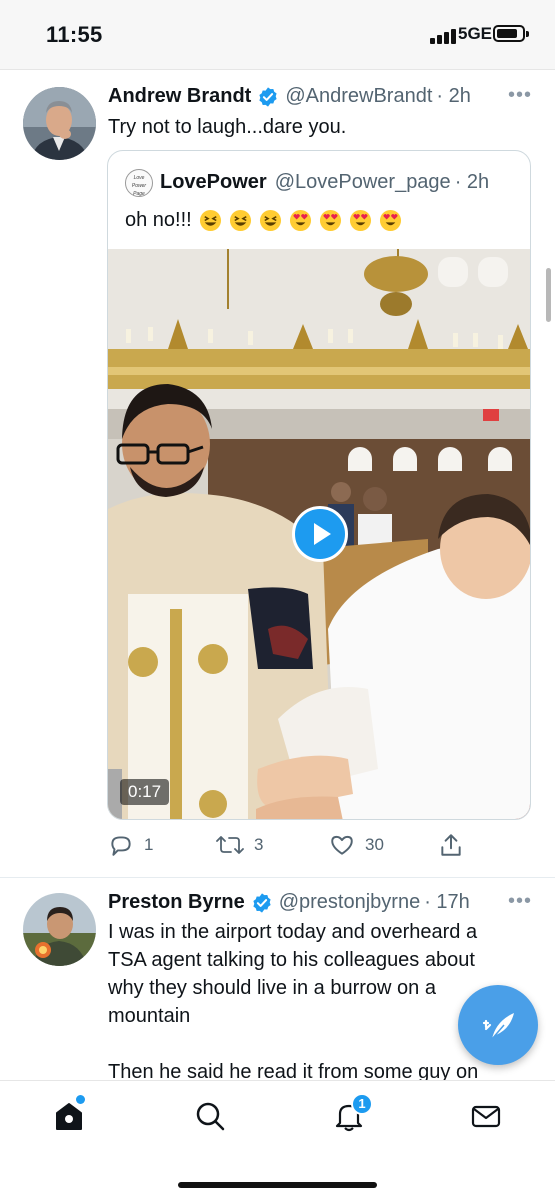 The width and height of the screenshot is (555, 1200). What do you see at coordinates (308, 846) in the screenshot?
I see `tweet-actions: 1 3 30` at bounding box center [308, 846].